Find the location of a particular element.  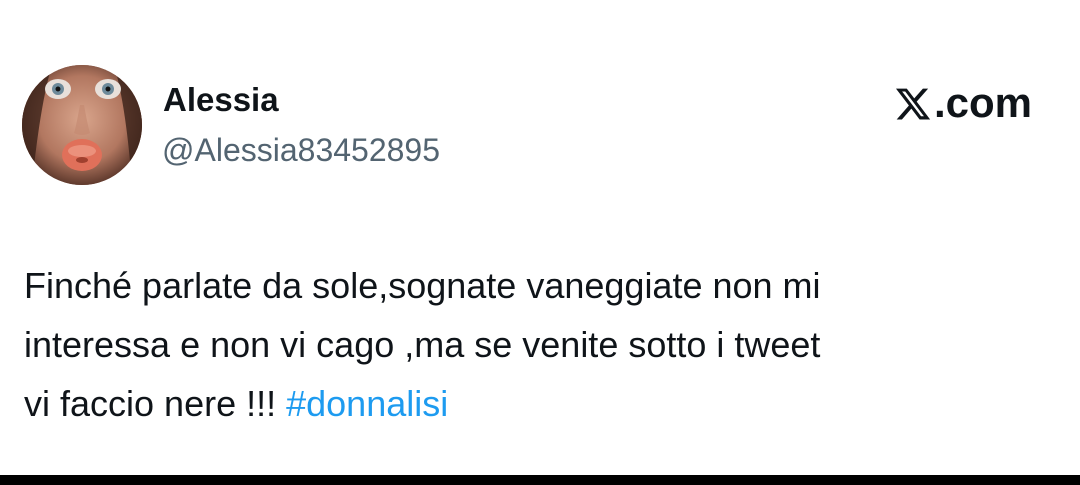

x-logo-icon is located at coordinates (913, 103).